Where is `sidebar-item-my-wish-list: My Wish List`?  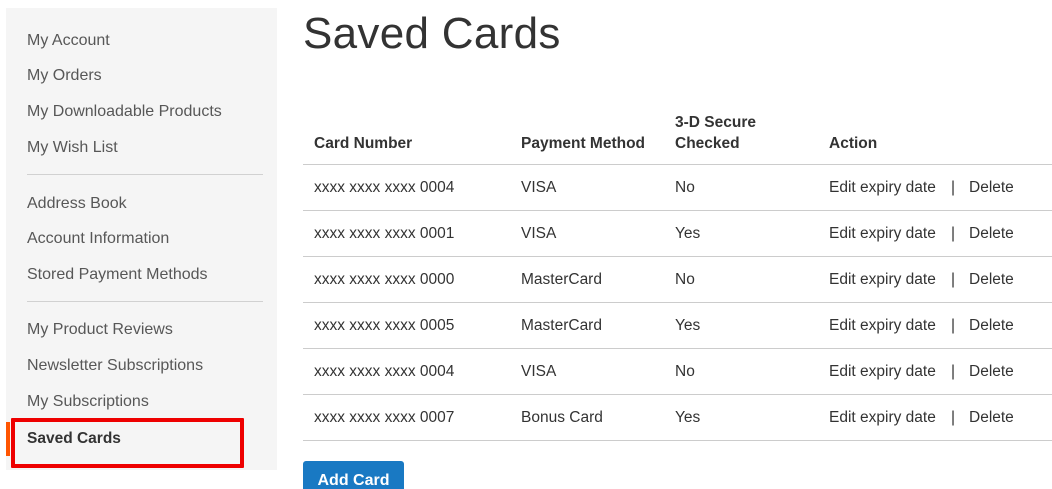
sidebar-item-my-wish-list: My Wish List is located at coordinates (72, 148).